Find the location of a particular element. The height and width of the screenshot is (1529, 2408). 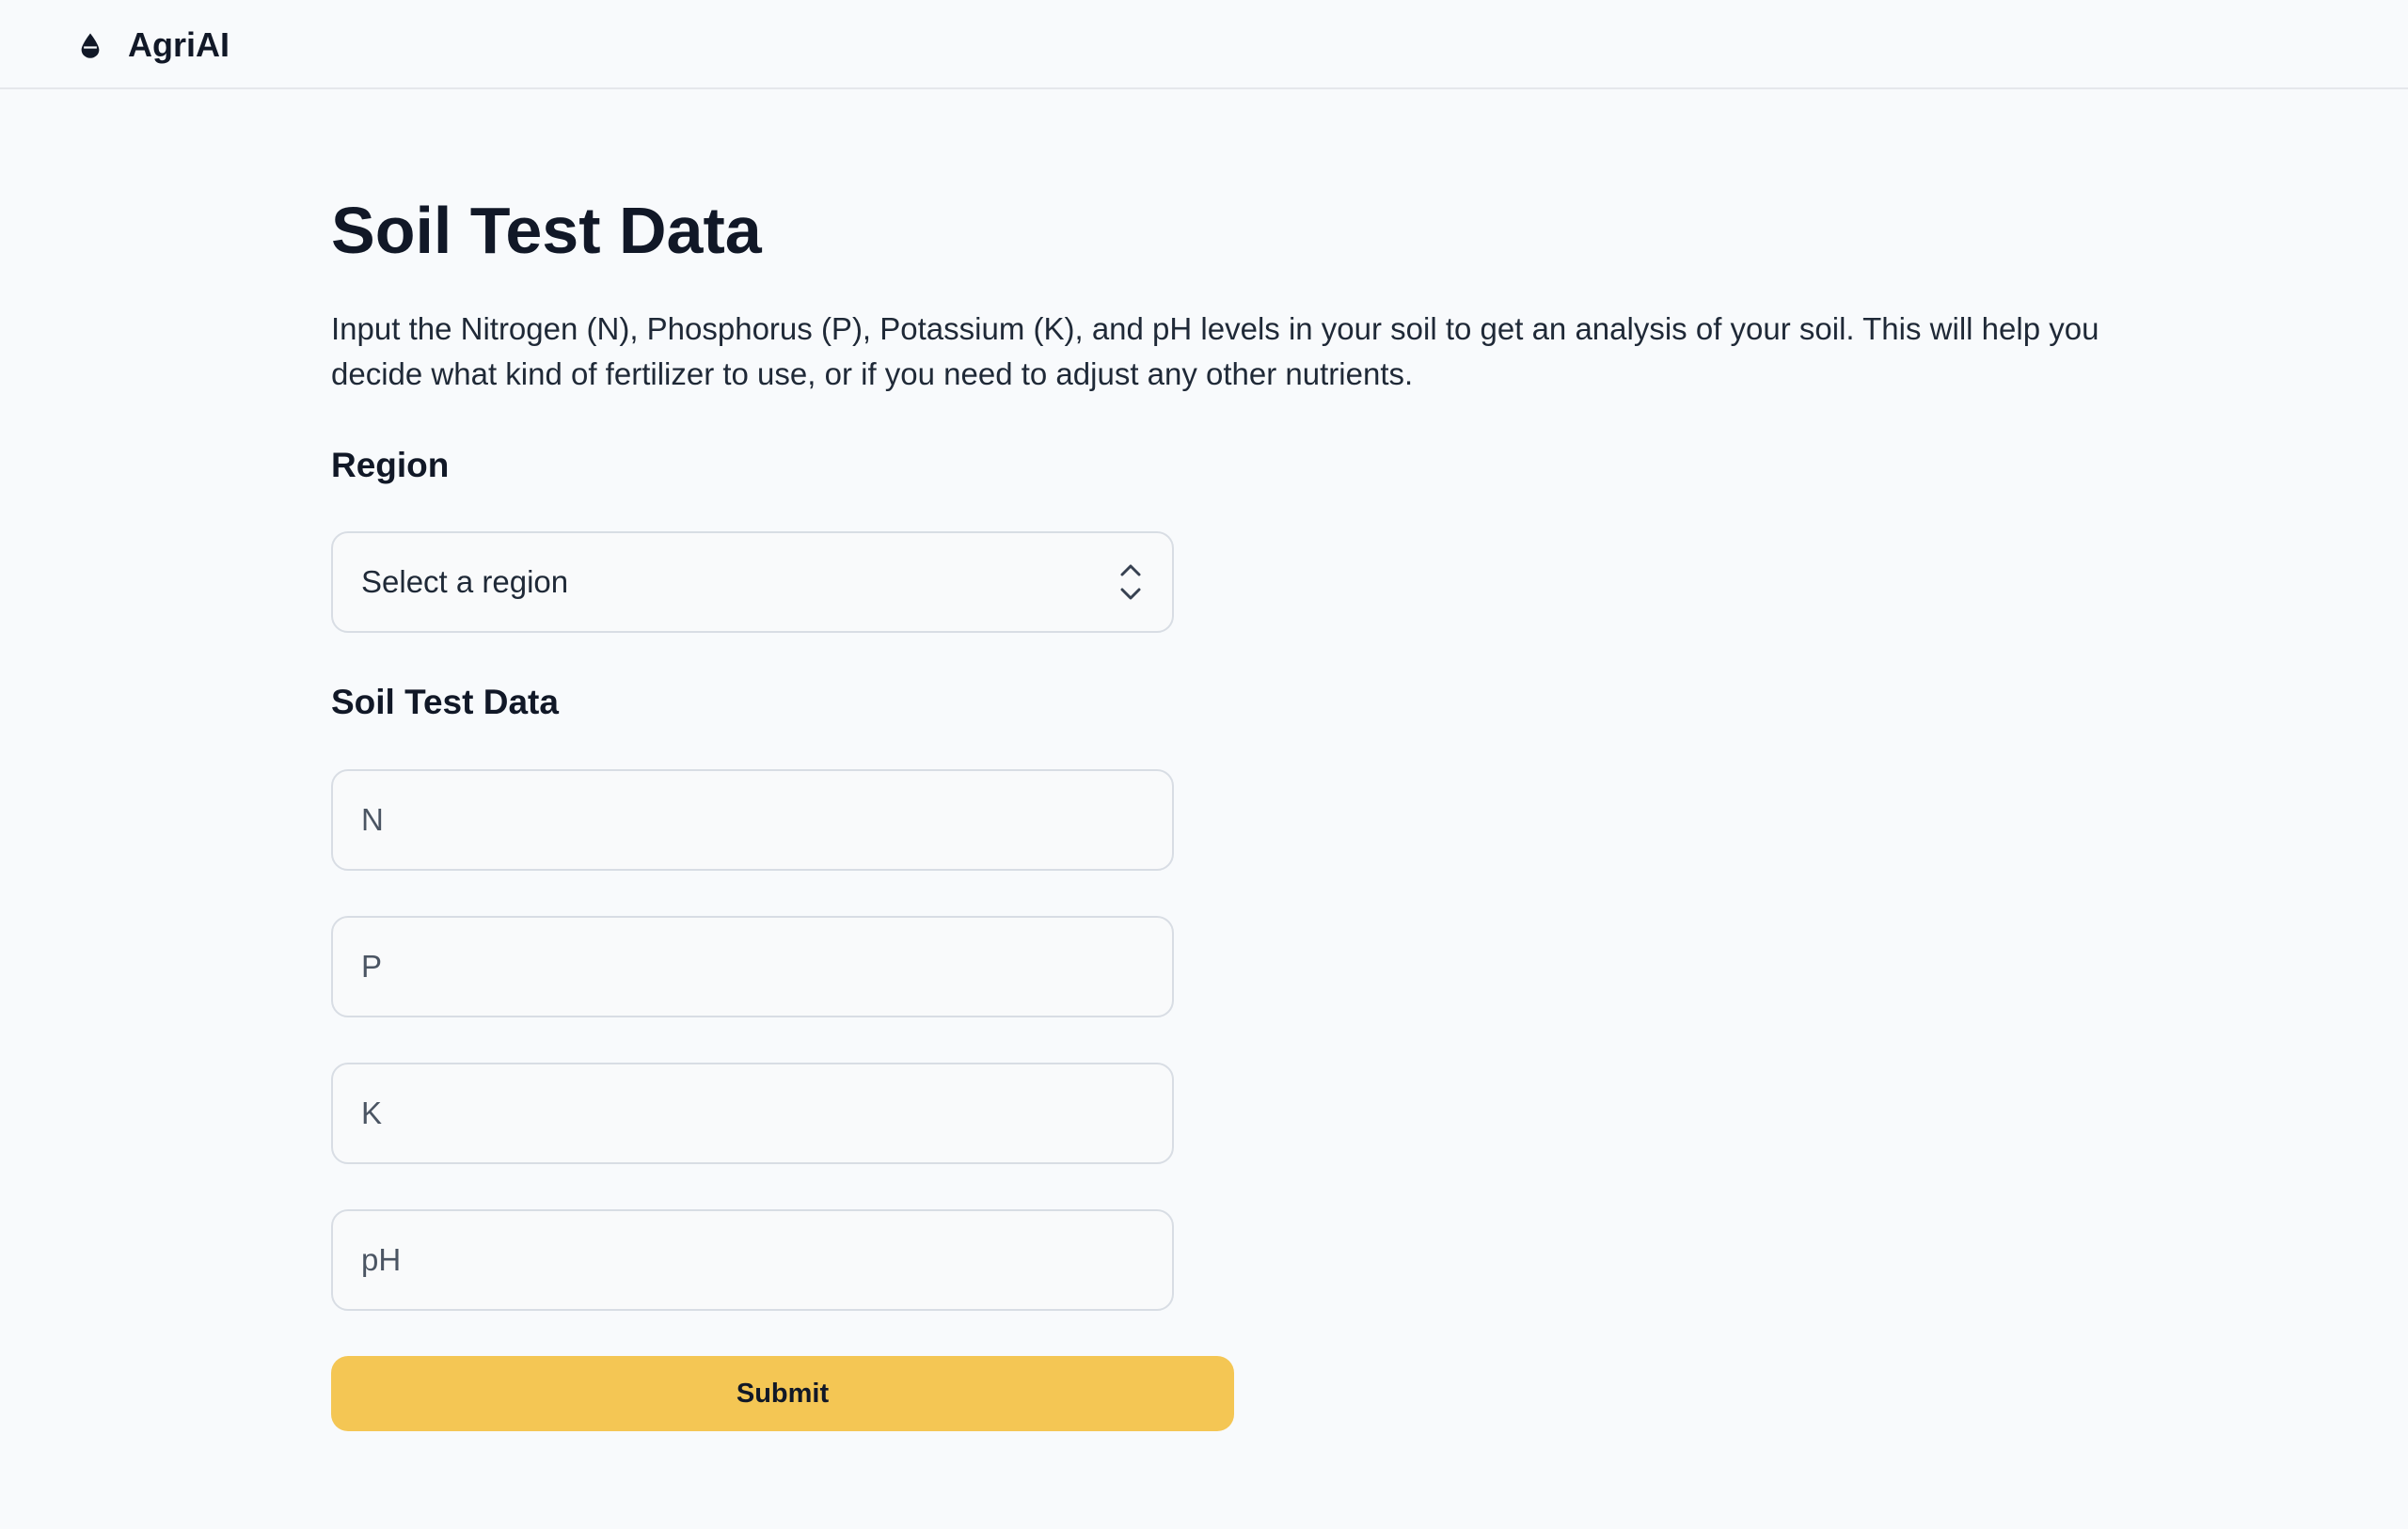

ph-field is located at coordinates (753, 1260).